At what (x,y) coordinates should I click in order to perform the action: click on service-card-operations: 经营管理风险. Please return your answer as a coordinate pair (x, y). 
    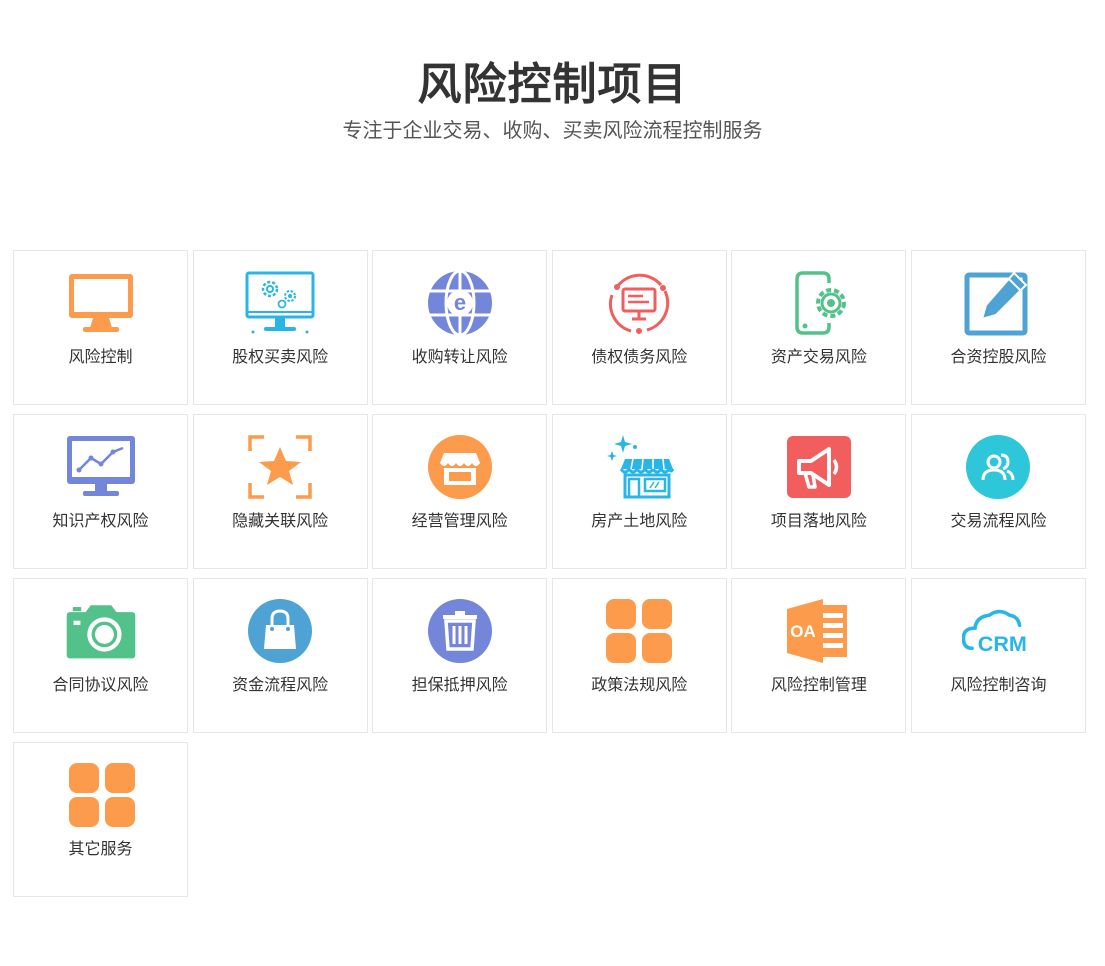
    Looking at the image, I should click on (460, 491).